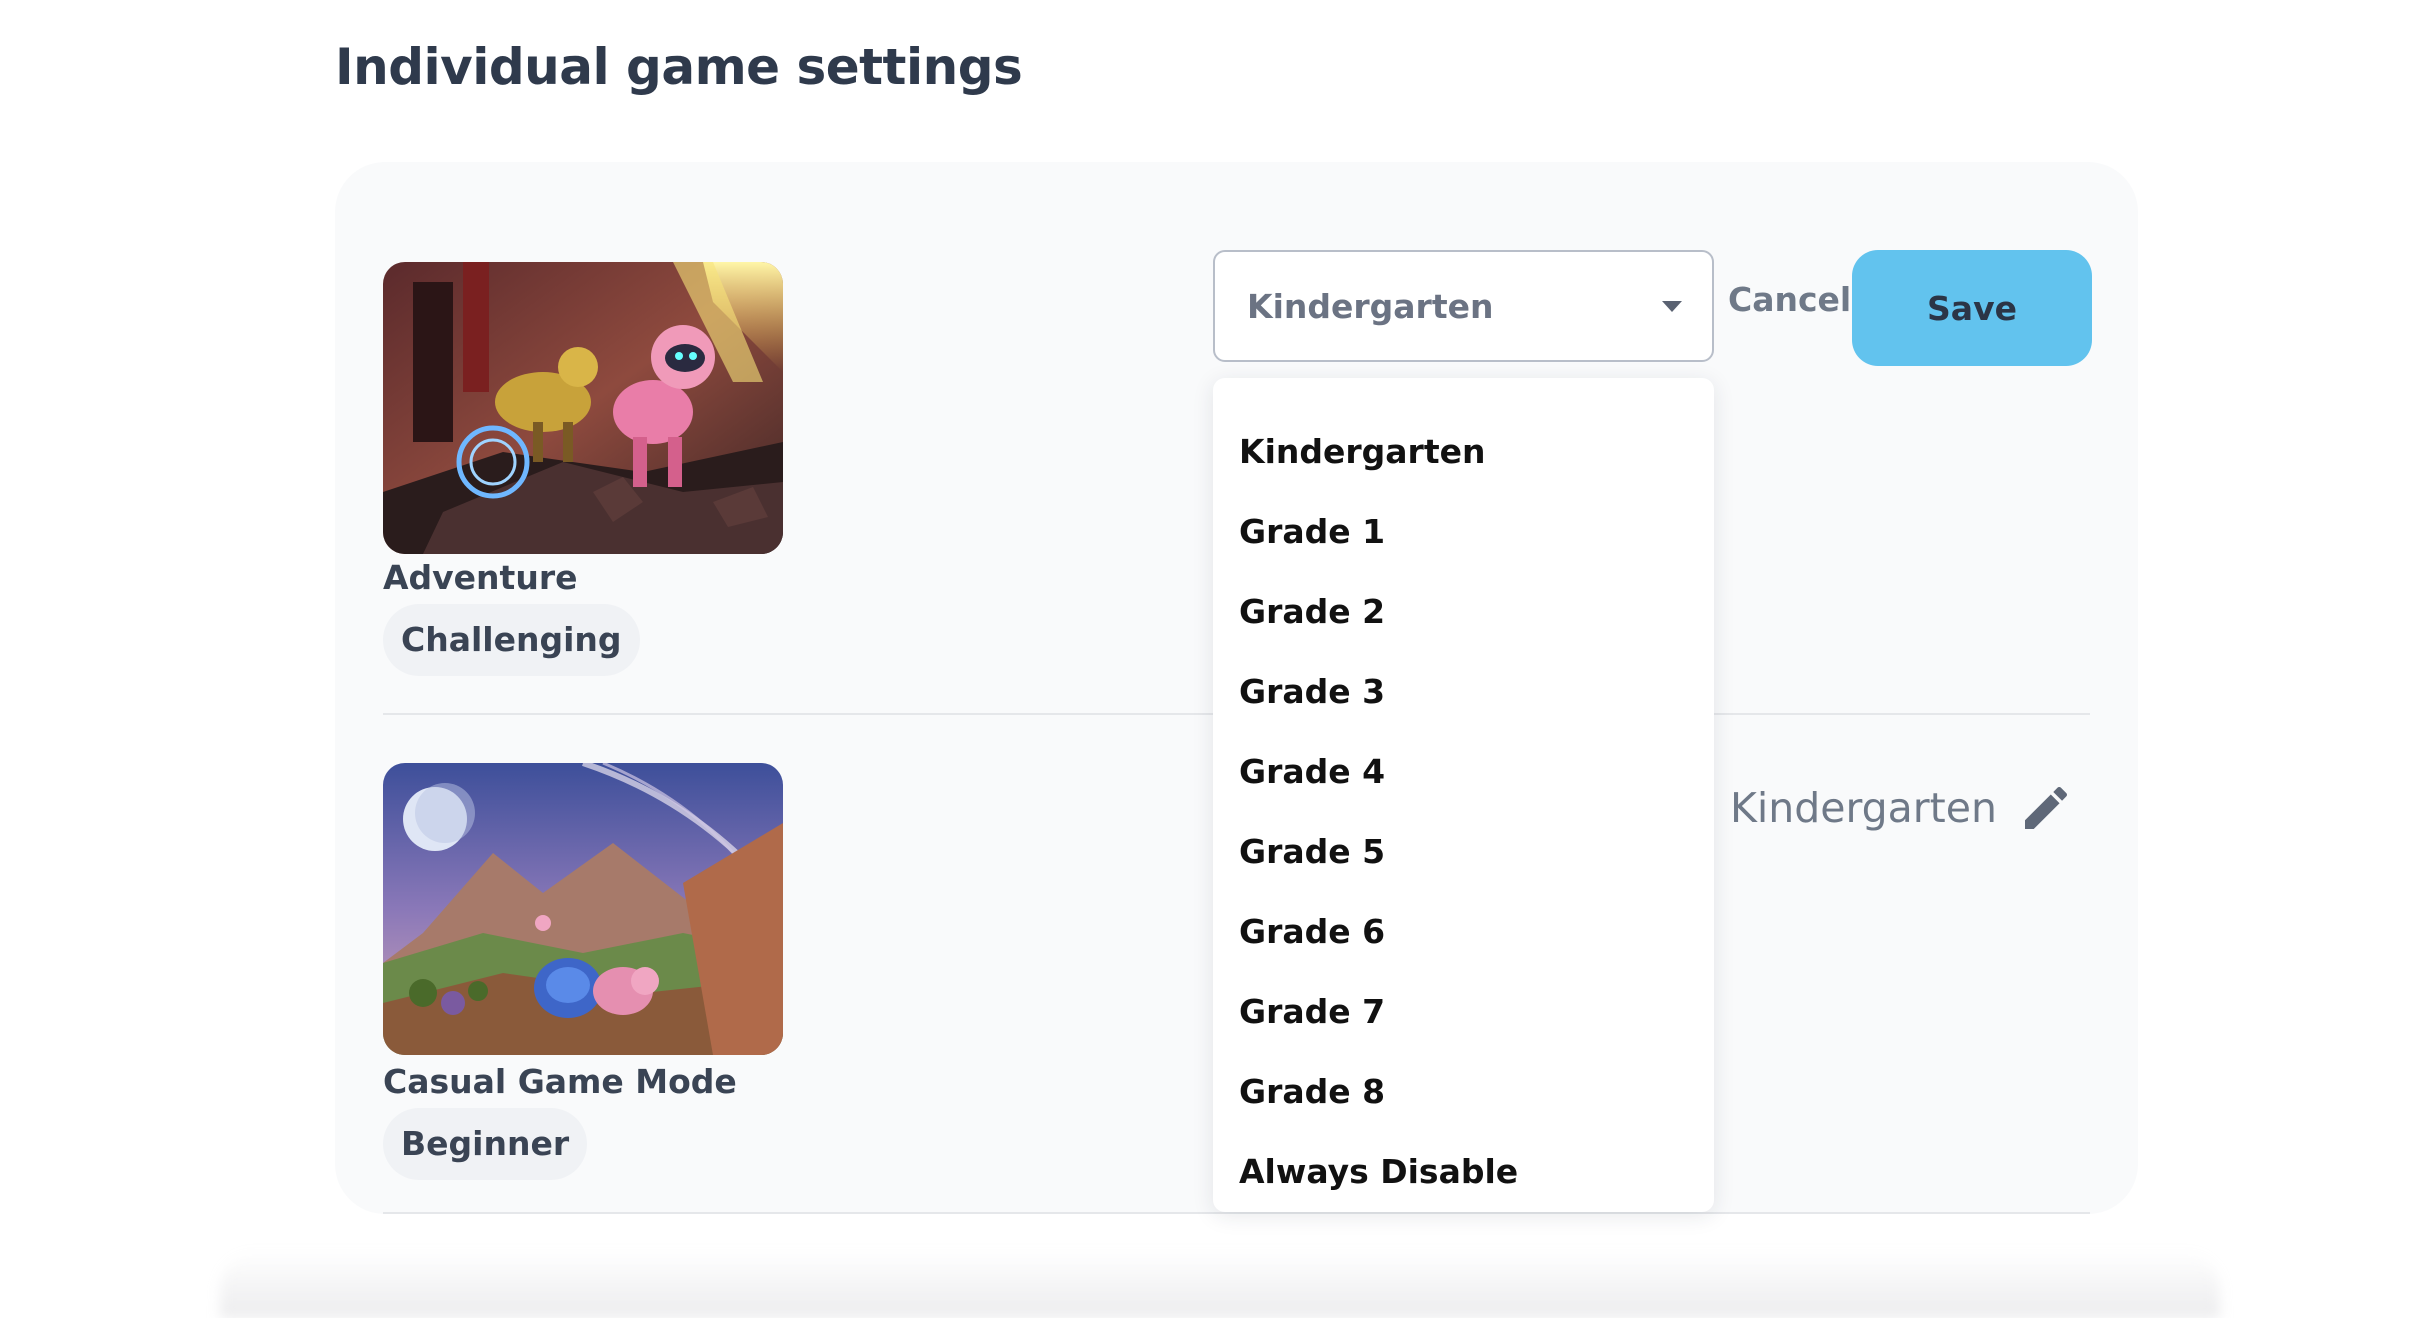 This screenshot has height=1318, width=2424. Describe the element at coordinates (1236, 1213) in the screenshot. I see `row-divider` at that location.